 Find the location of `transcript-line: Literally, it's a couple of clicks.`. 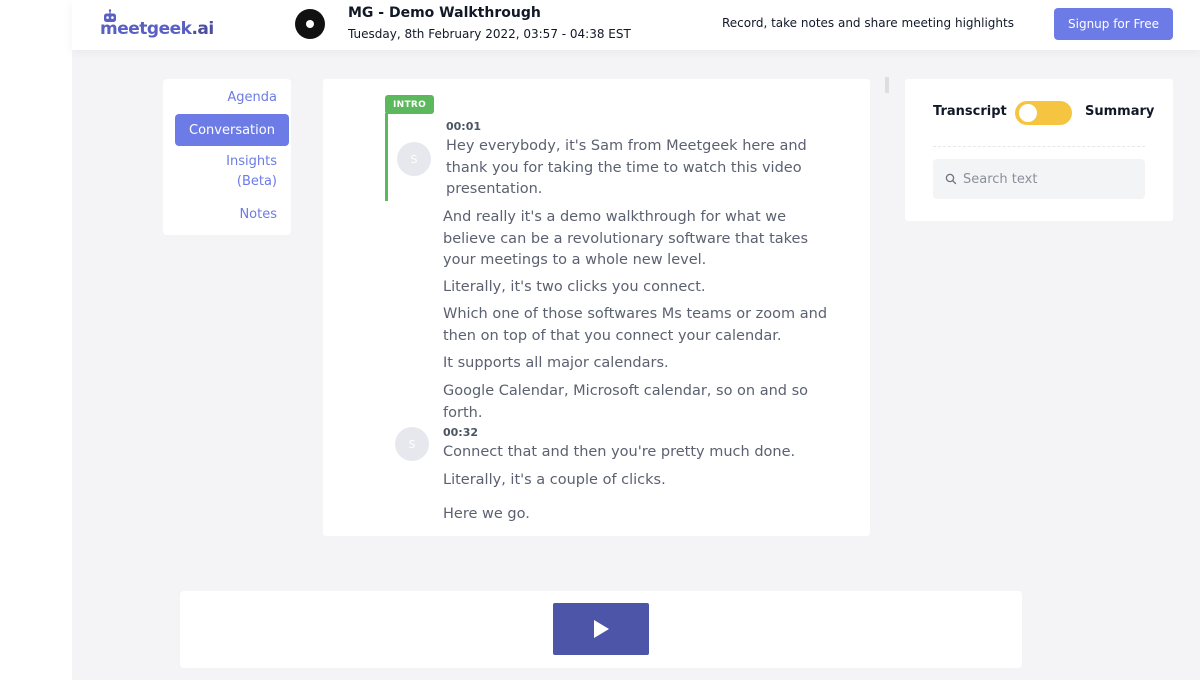

transcript-line: Literally, it's a couple of clicks. is located at coordinates (554, 480).